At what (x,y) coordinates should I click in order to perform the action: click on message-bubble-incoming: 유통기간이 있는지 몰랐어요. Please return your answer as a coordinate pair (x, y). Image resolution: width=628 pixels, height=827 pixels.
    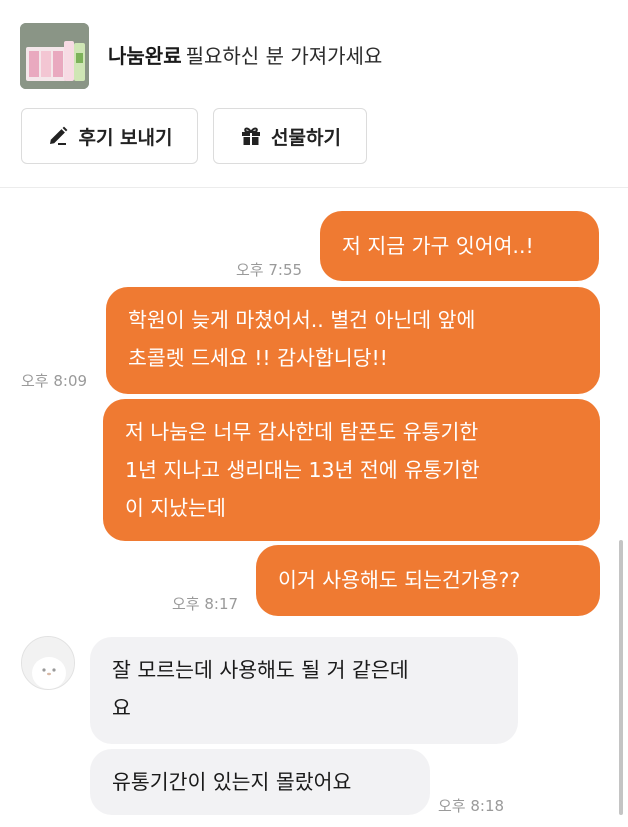
    Looking at the image, I should click on (260, 782).